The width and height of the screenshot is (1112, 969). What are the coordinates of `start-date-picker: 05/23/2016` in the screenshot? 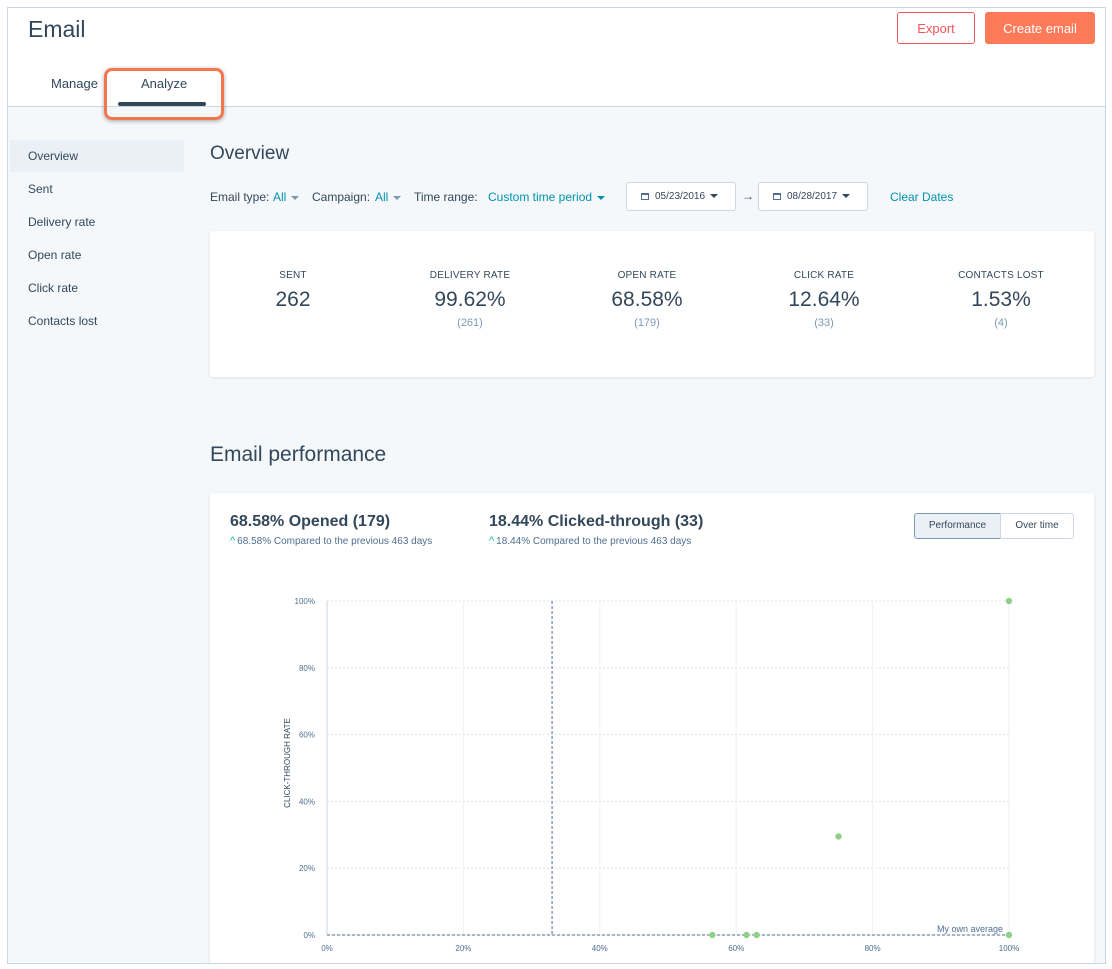 It's located at (681, 196).